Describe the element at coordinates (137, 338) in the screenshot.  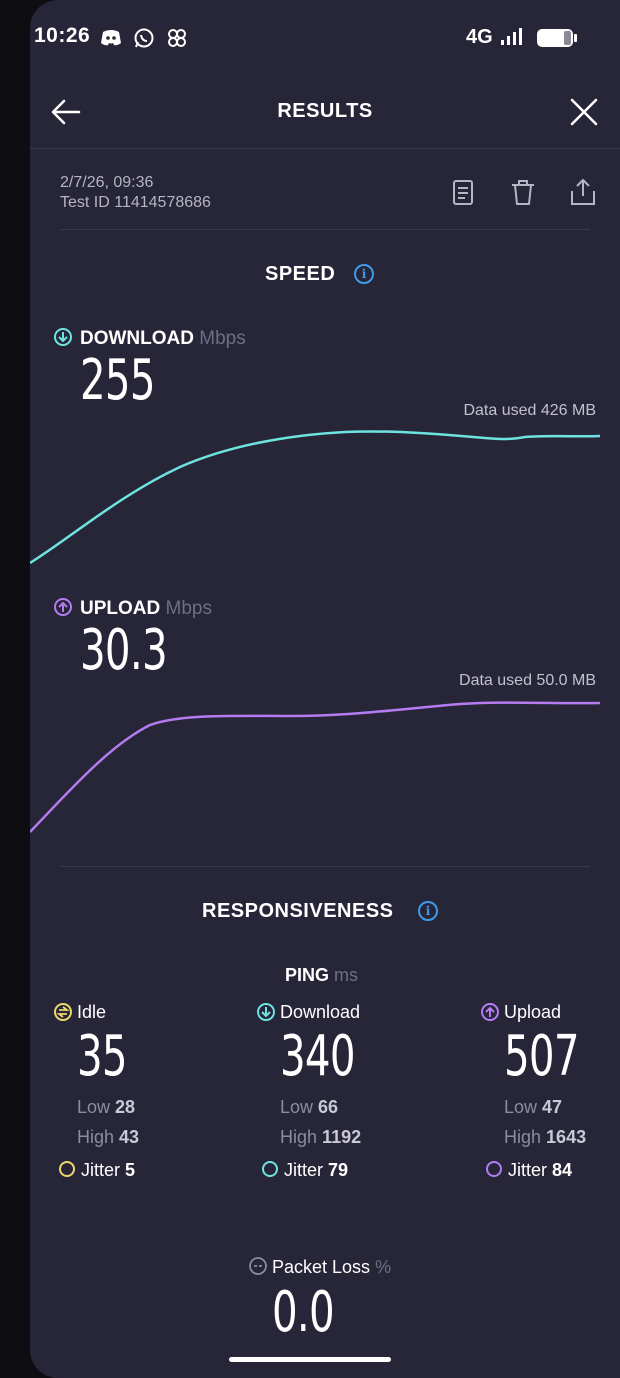
I see `download-label: DOWNLOAD` at that location.